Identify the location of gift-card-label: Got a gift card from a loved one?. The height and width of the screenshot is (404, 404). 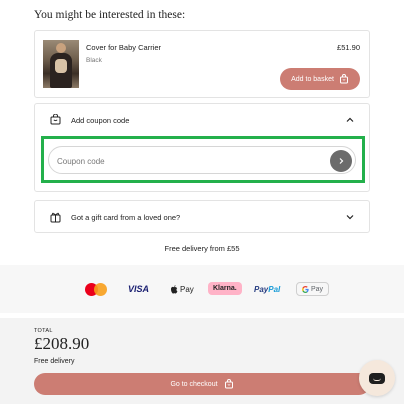
(126, 217).